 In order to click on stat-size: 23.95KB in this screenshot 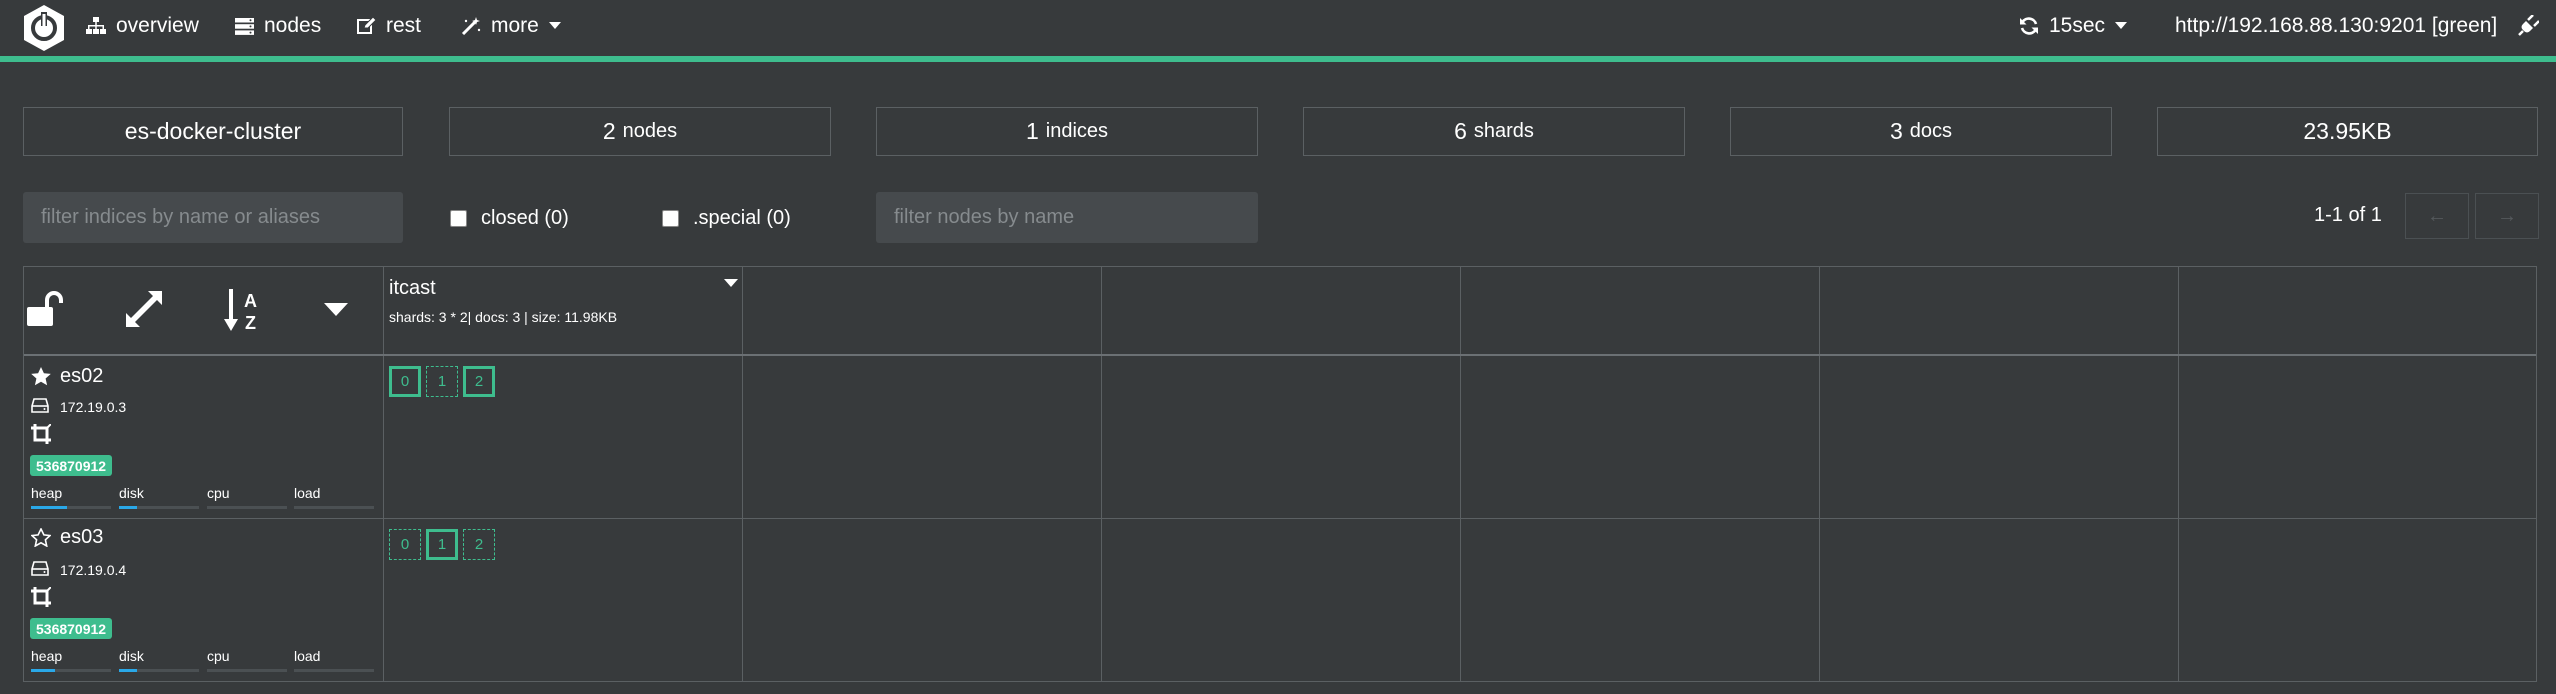, I will do `click(2347, 131)`.